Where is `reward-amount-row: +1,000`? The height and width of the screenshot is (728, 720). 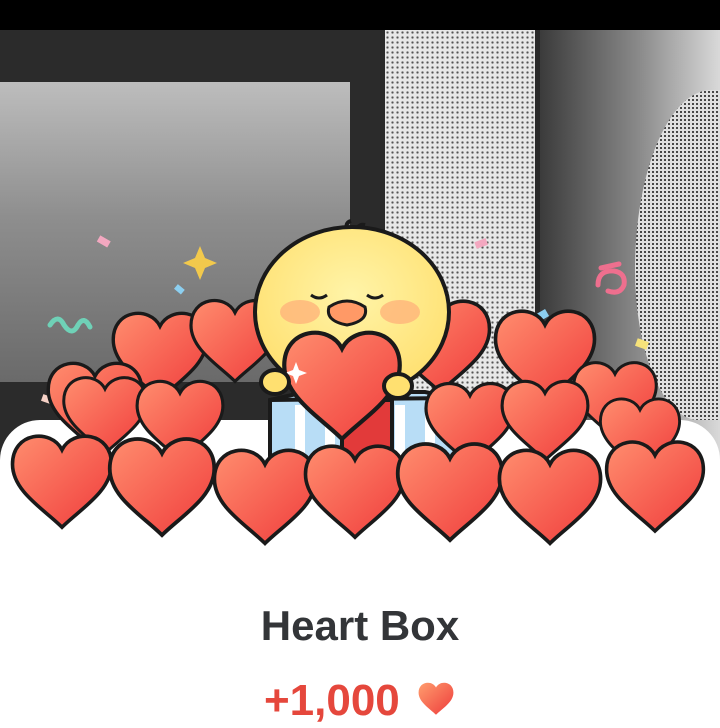 reward-amount-row: +1,000 is located at coordinates (360, 702).